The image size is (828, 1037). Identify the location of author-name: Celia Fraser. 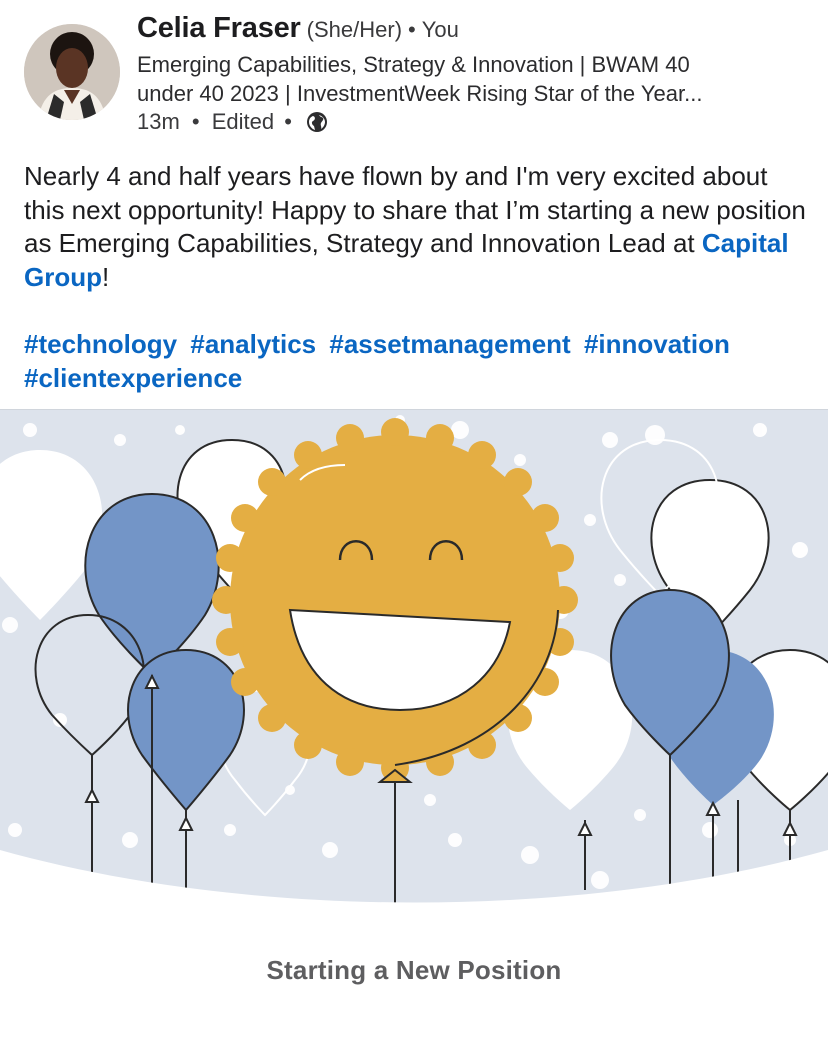
(219, 28).